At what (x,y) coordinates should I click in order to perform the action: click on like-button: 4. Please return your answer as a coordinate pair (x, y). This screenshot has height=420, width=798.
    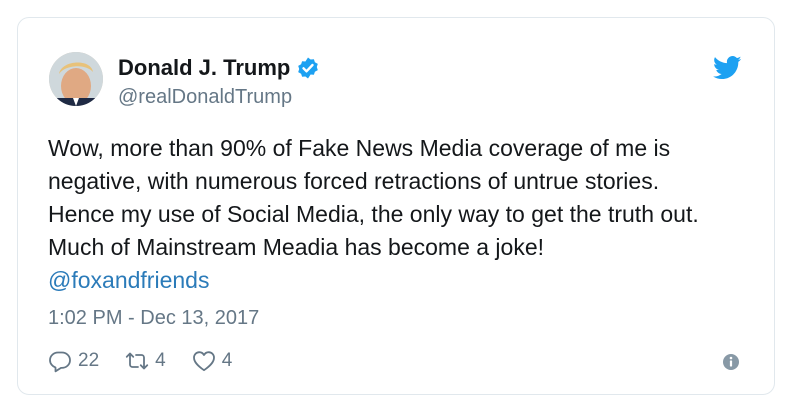
    Looking at the image, I should click on (212, 361).